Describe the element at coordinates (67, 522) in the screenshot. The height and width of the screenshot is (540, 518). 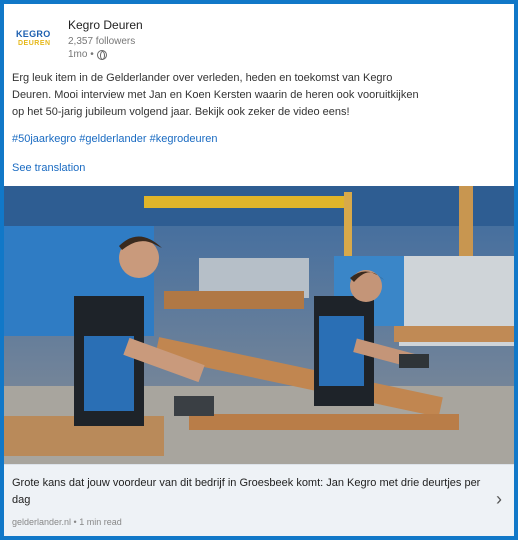
I see `link-source: gelderlander.nl • 1 min read` at that location.